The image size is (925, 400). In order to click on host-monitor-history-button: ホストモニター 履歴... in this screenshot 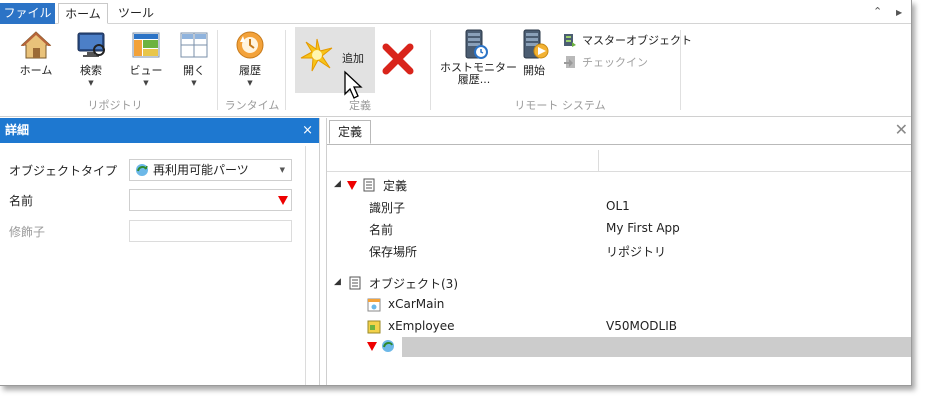, I will do `click(478, 57)`.